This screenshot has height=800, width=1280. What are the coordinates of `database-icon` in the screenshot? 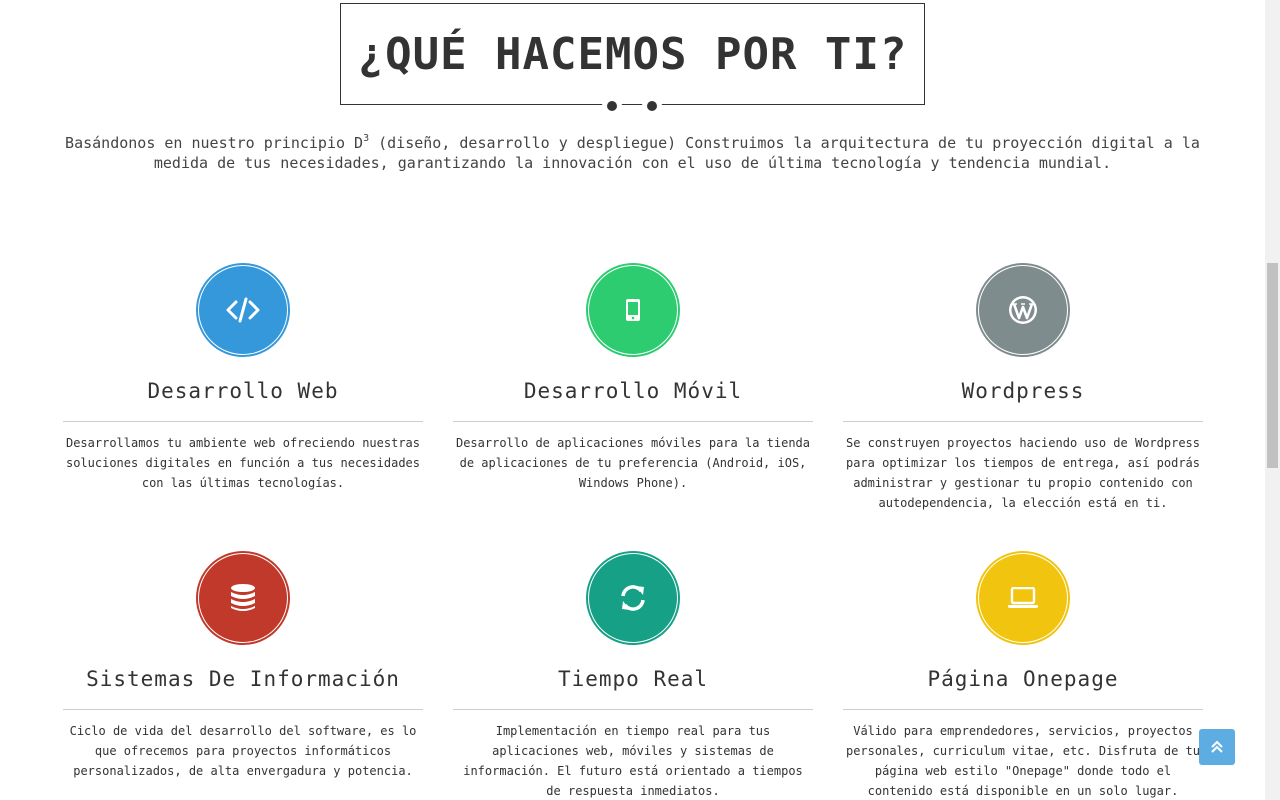 It's located at (243, 598).